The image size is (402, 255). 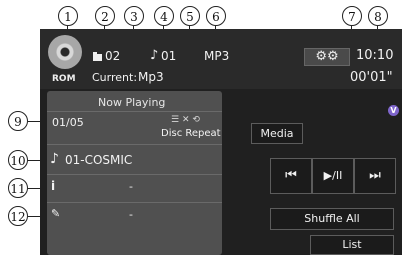 I want to click on previous-track-button: ⏮, so click(x=291, y=176).